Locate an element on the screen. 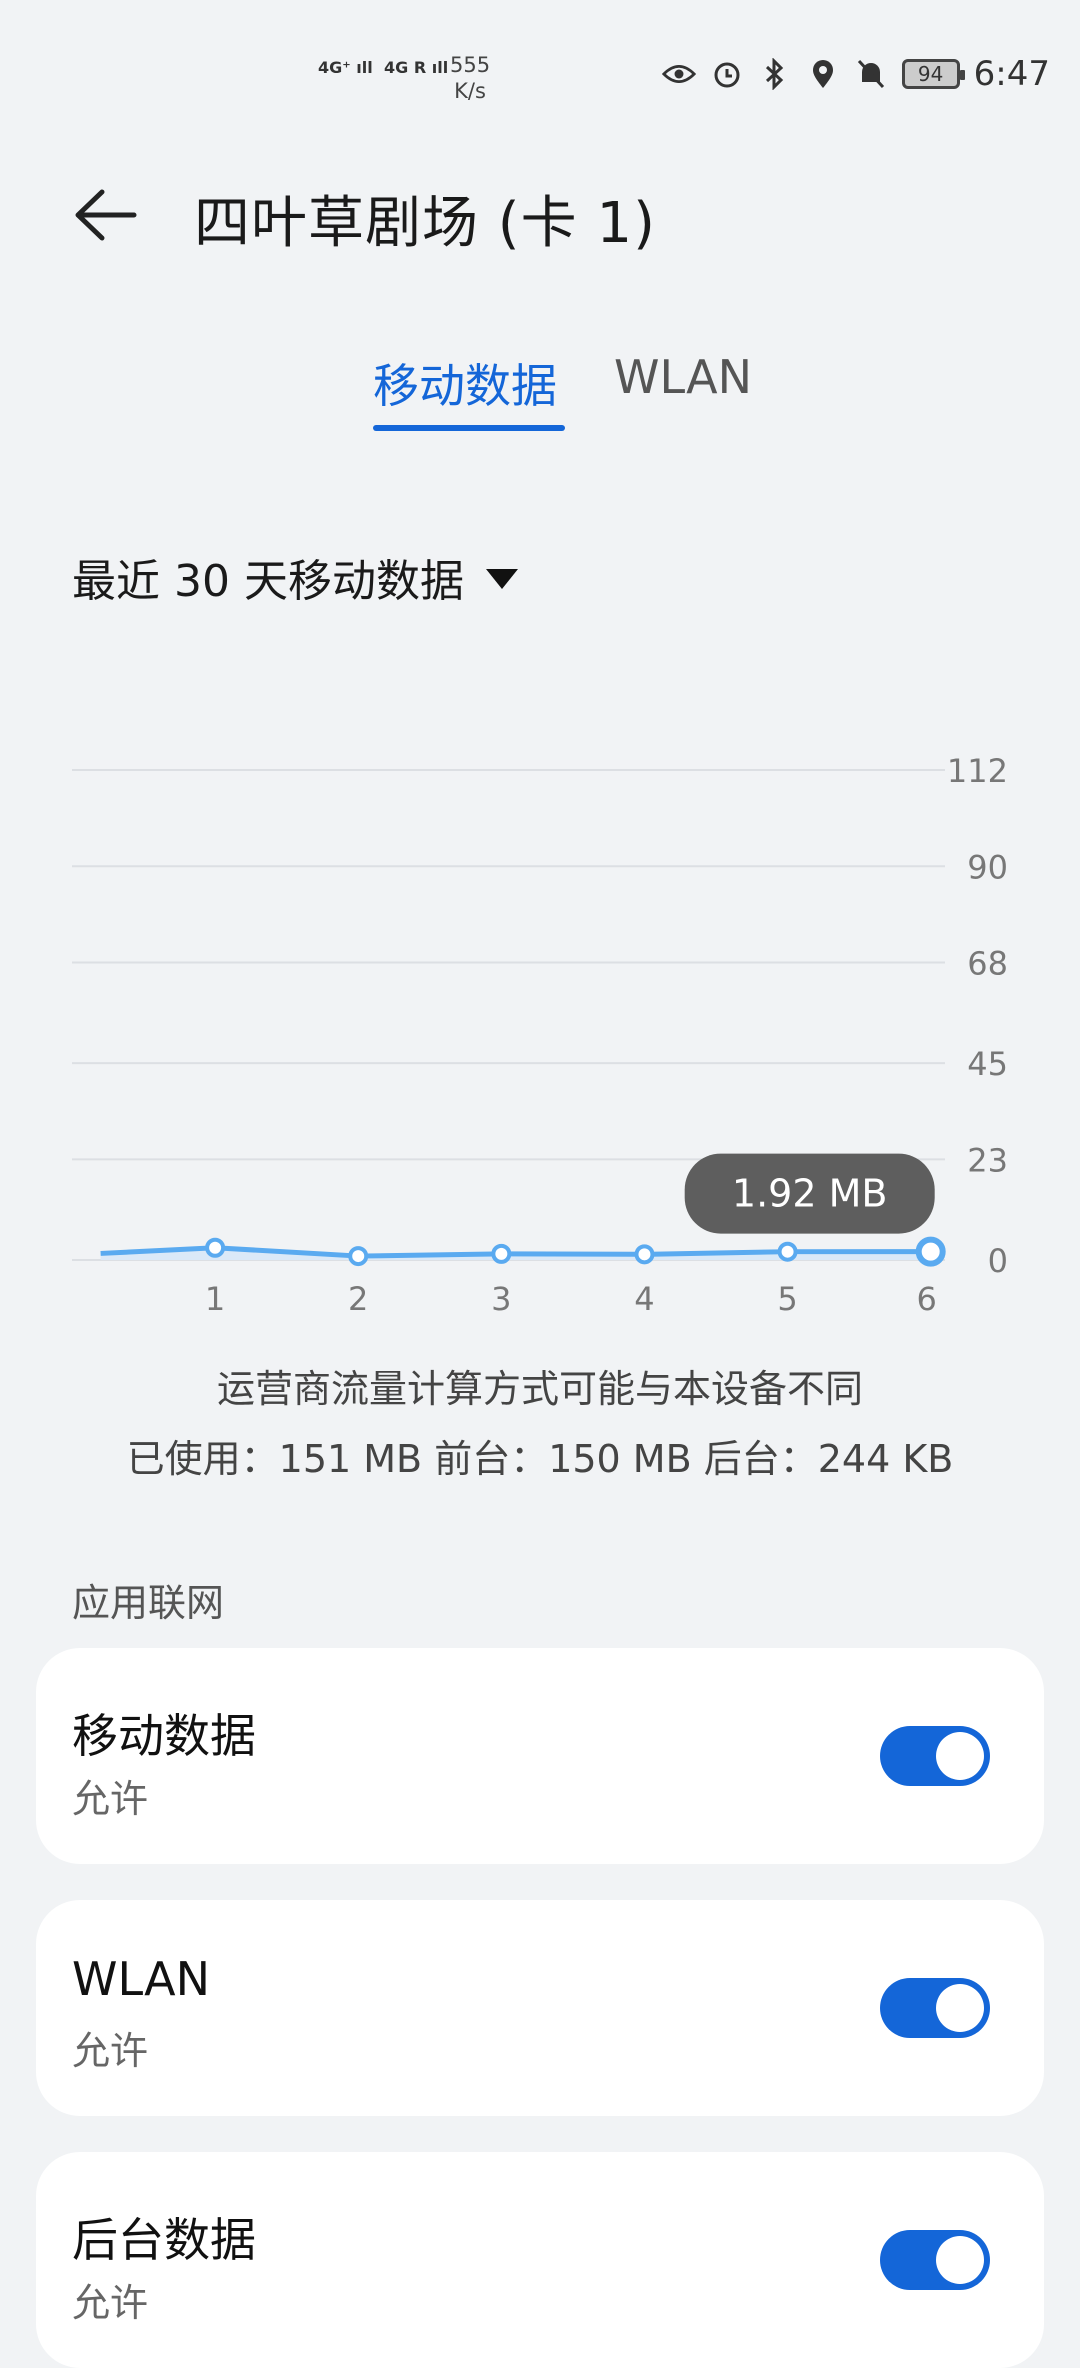 Image resolution: width=1080 pixels, height=2368 pixels. wlan-card: WLAN 允许 is located at coordinates (540, 2008).